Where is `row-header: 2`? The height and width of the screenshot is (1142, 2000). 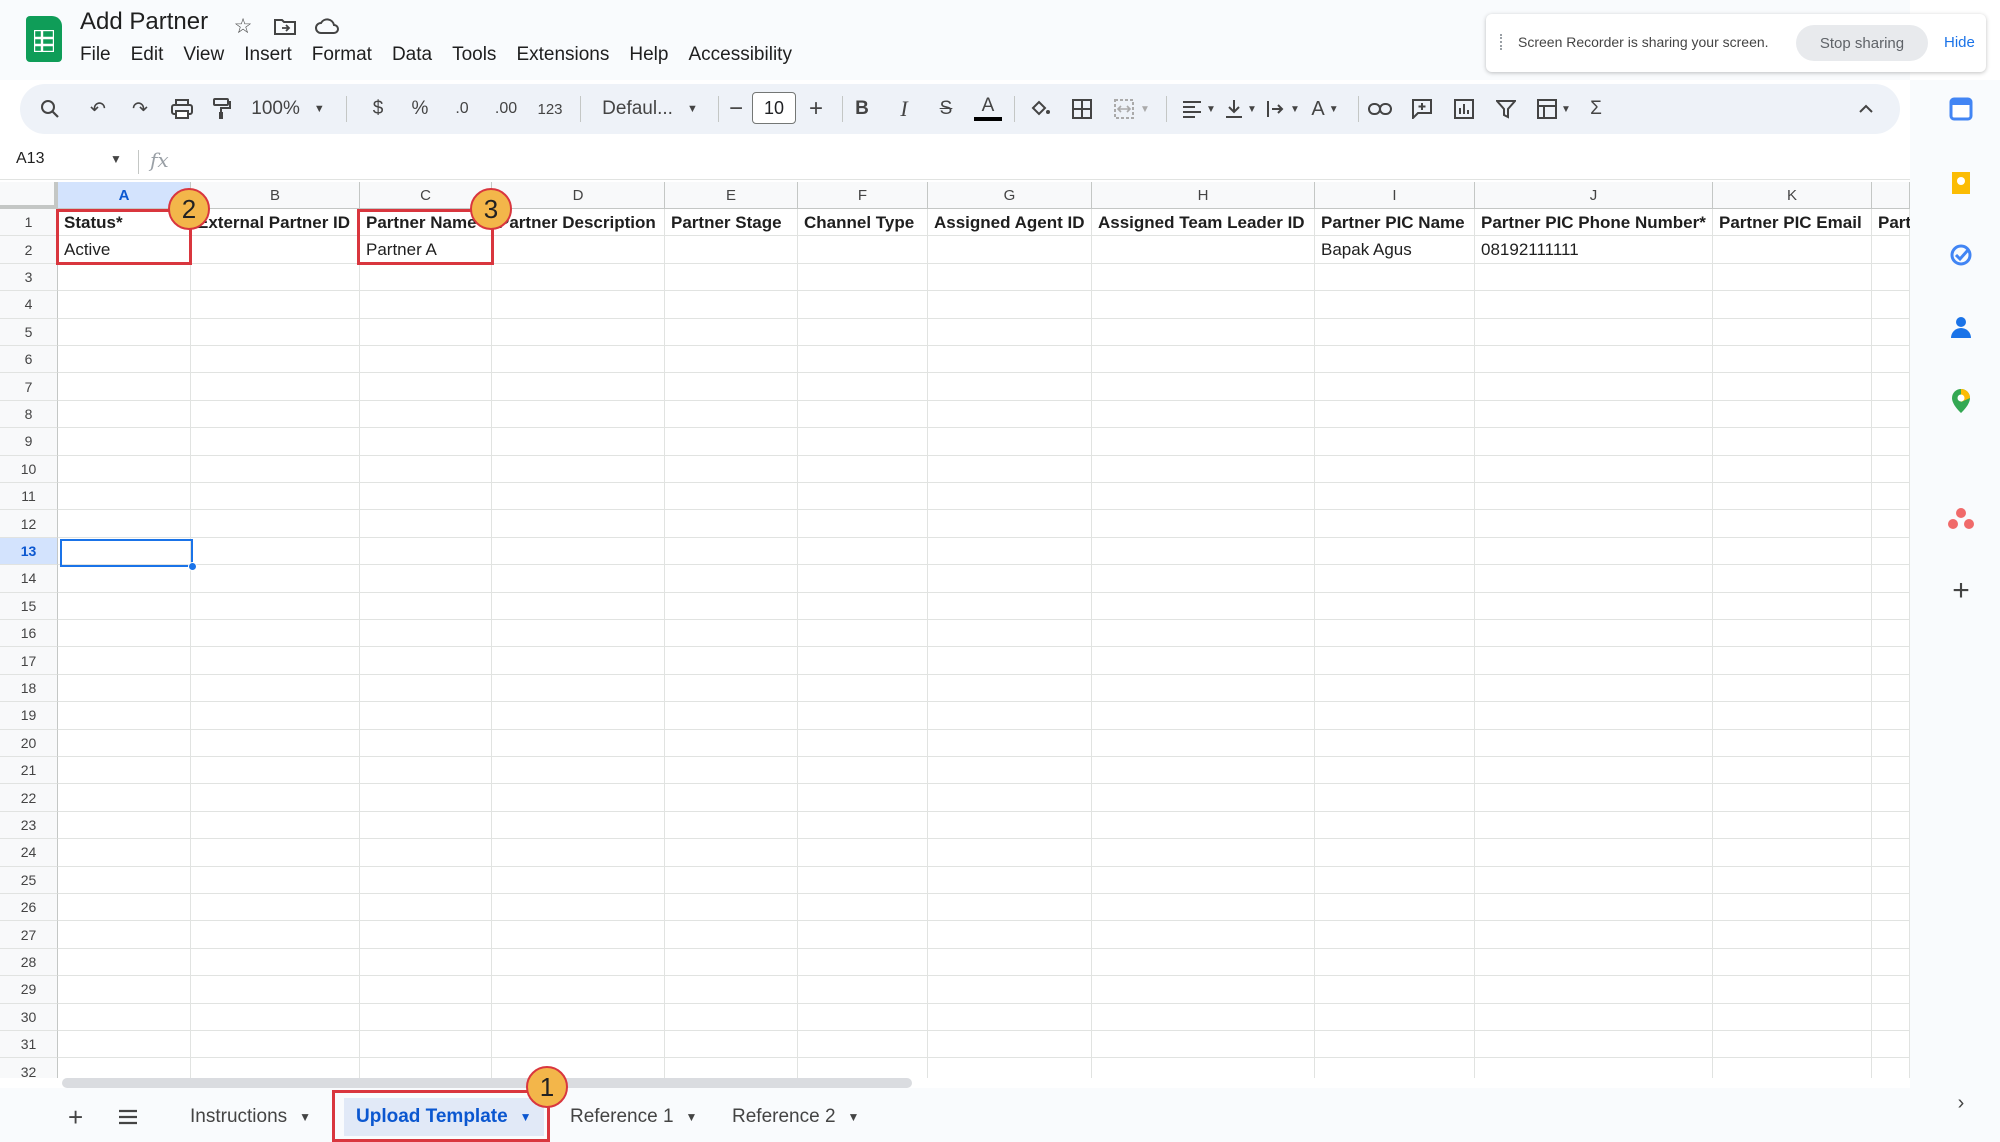
row-header: 2 is located at coordinates (29, 250).